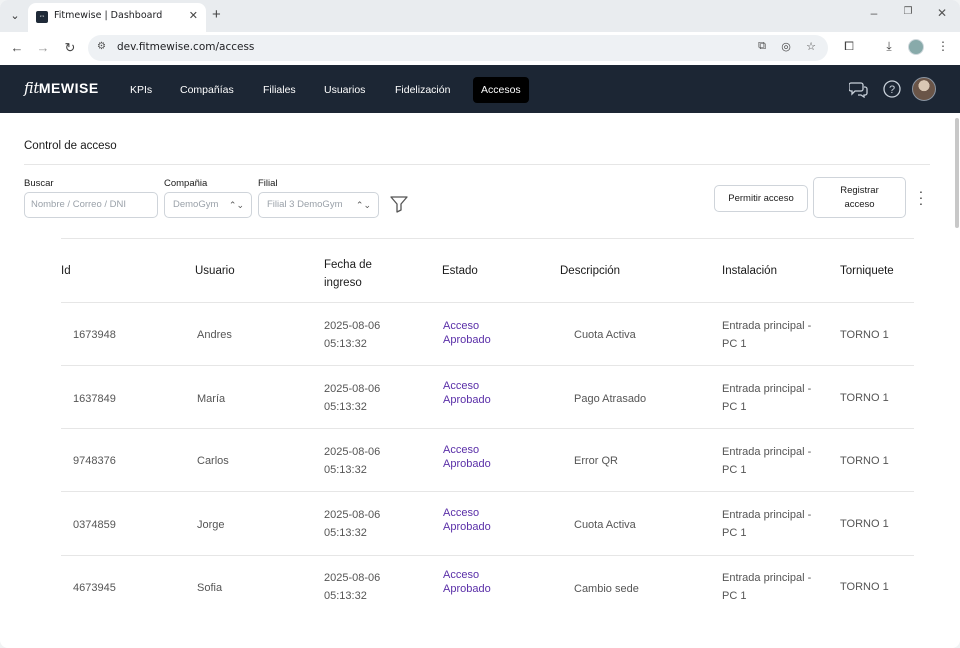 The height and width of the screenshot is (648, 960). Describe the element at coordinates (924, 89) in the screenshot. I see `user-avatar` at that location.